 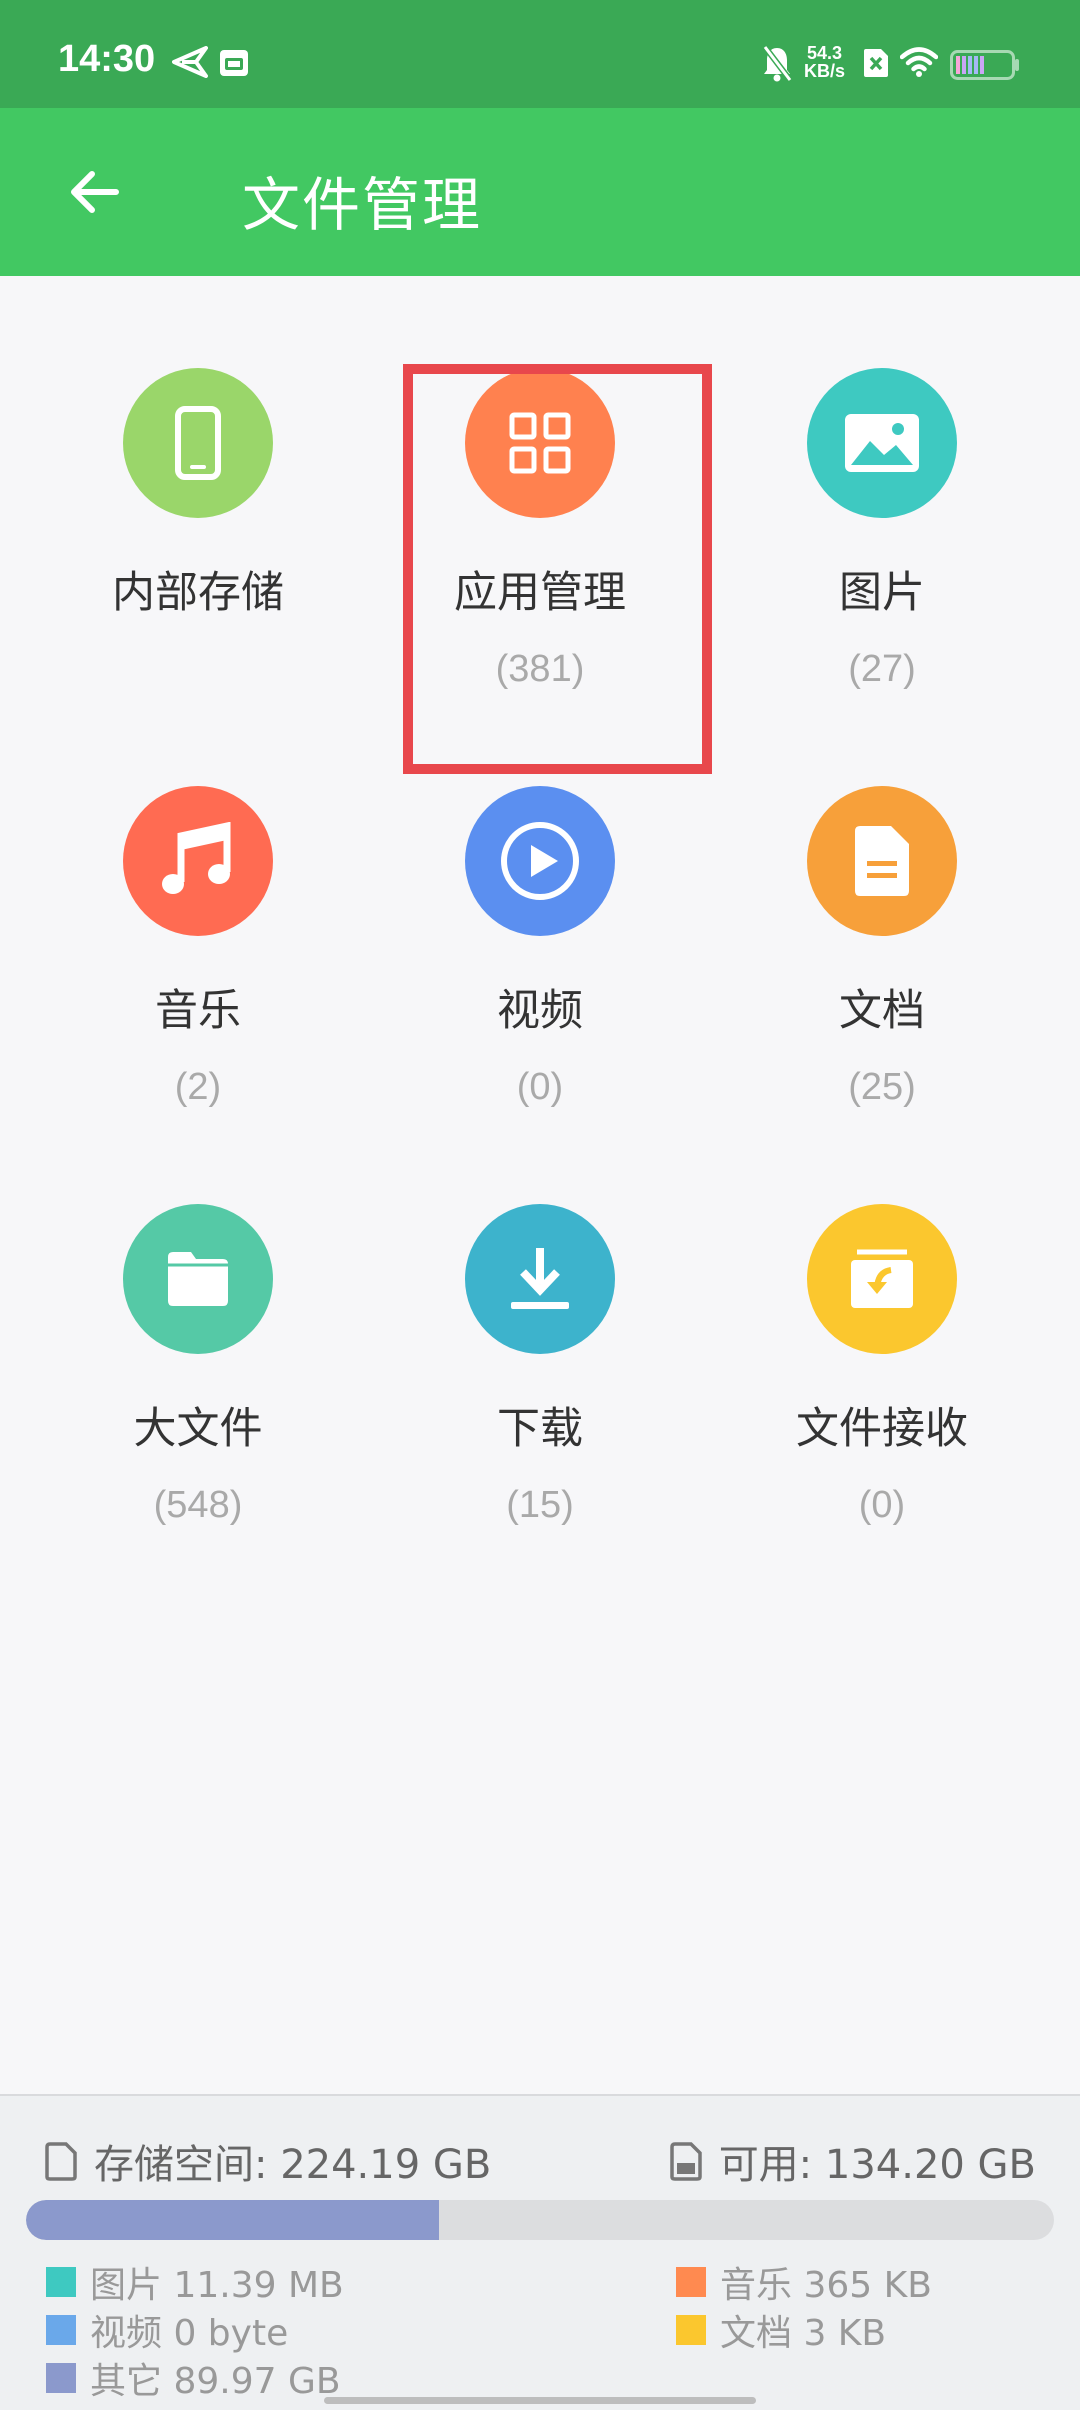 What do you see at coordinates (540, 1011) in the screenshot?
I see `category-label: 视频` at bounding box center [540, 1011].